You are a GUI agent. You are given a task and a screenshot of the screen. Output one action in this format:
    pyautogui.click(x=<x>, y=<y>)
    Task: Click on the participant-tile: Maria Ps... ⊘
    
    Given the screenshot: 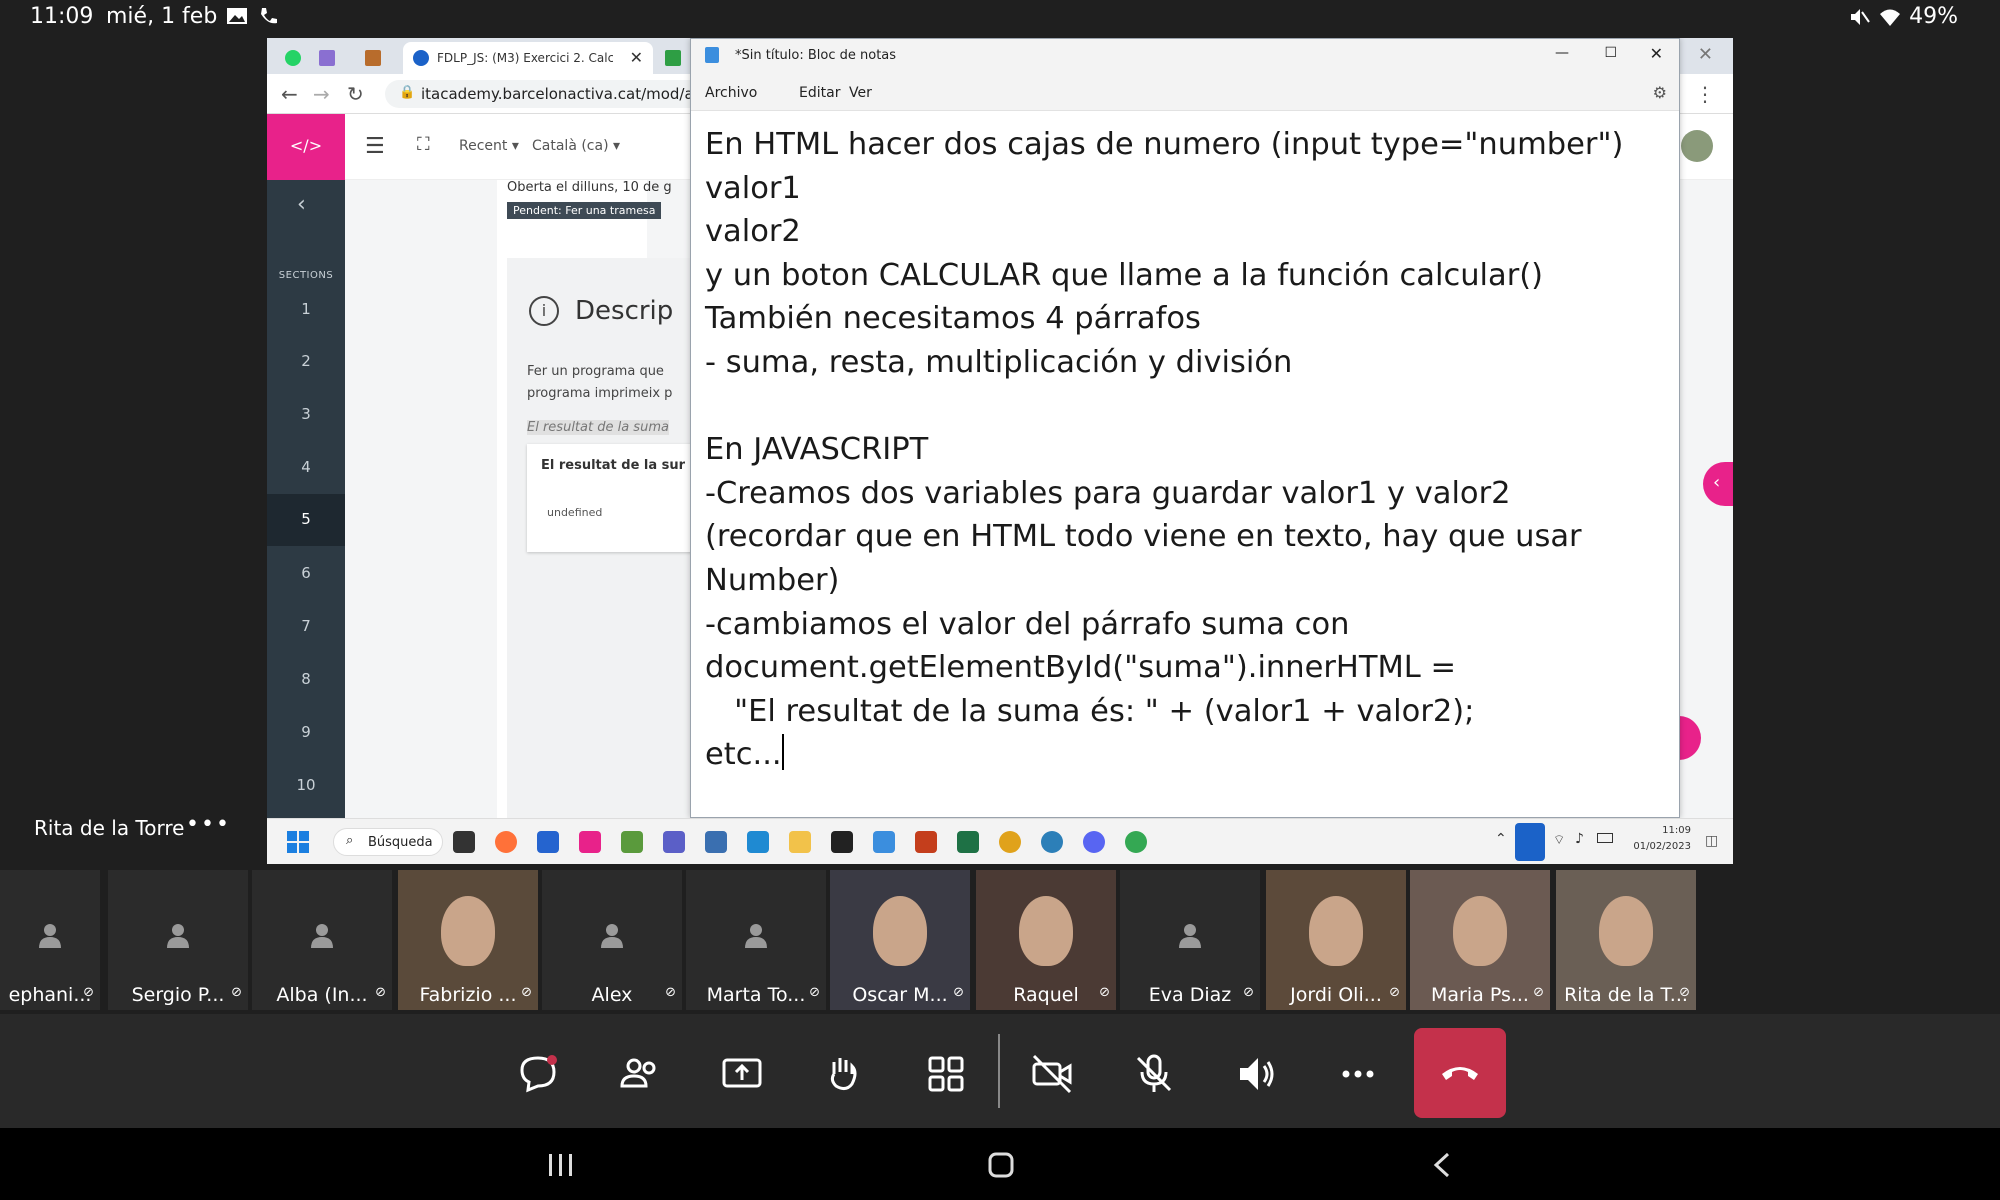 What is the action you would take?
    pyautogui.click(x=1480, y=940)
    